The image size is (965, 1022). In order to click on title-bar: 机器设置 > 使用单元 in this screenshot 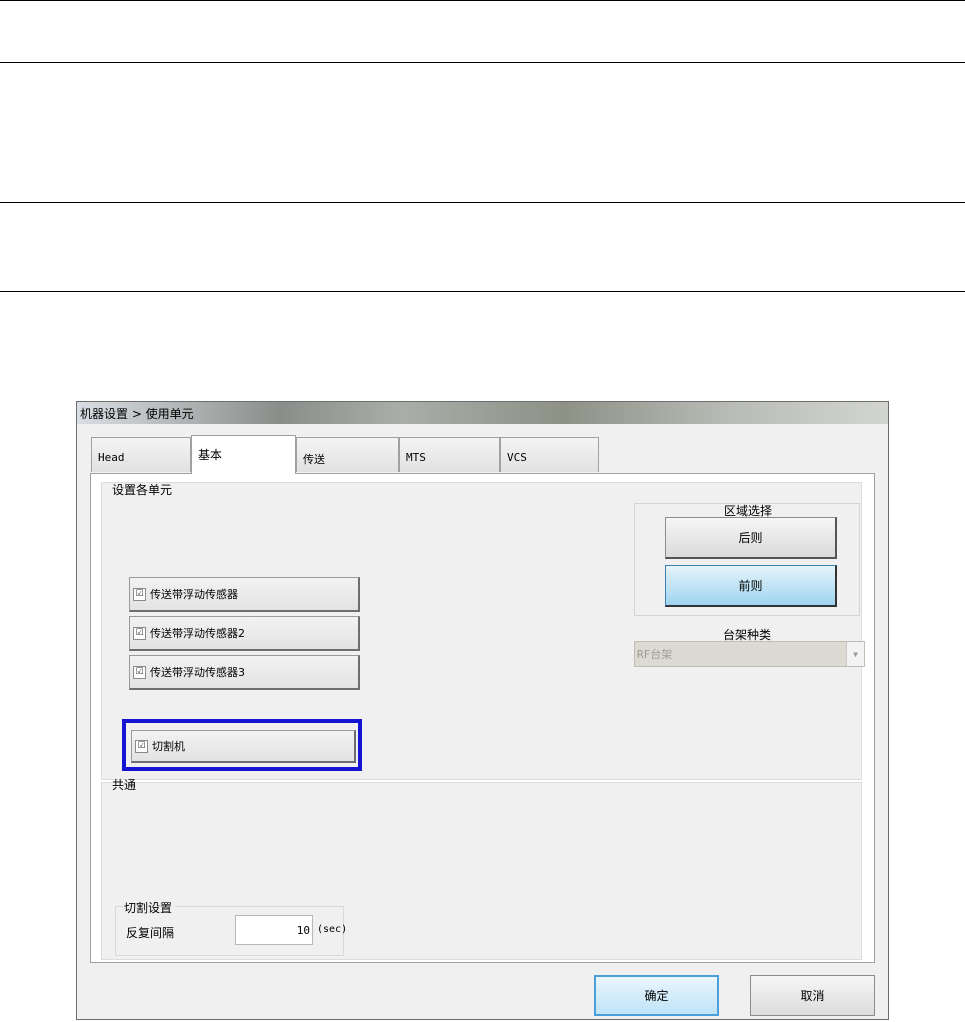, I will do `click(482, 413)`.